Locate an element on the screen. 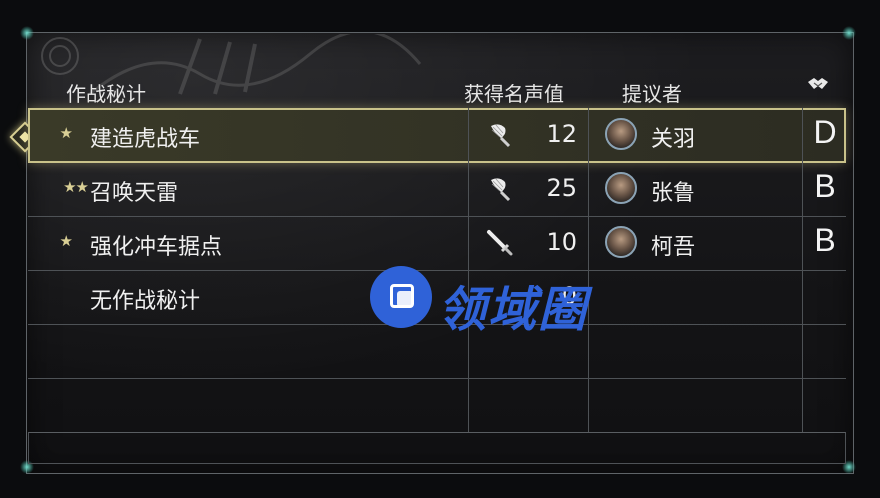 The image size is (880, 498). header-proposer: 提议者 is located at coordinates (652, 94).